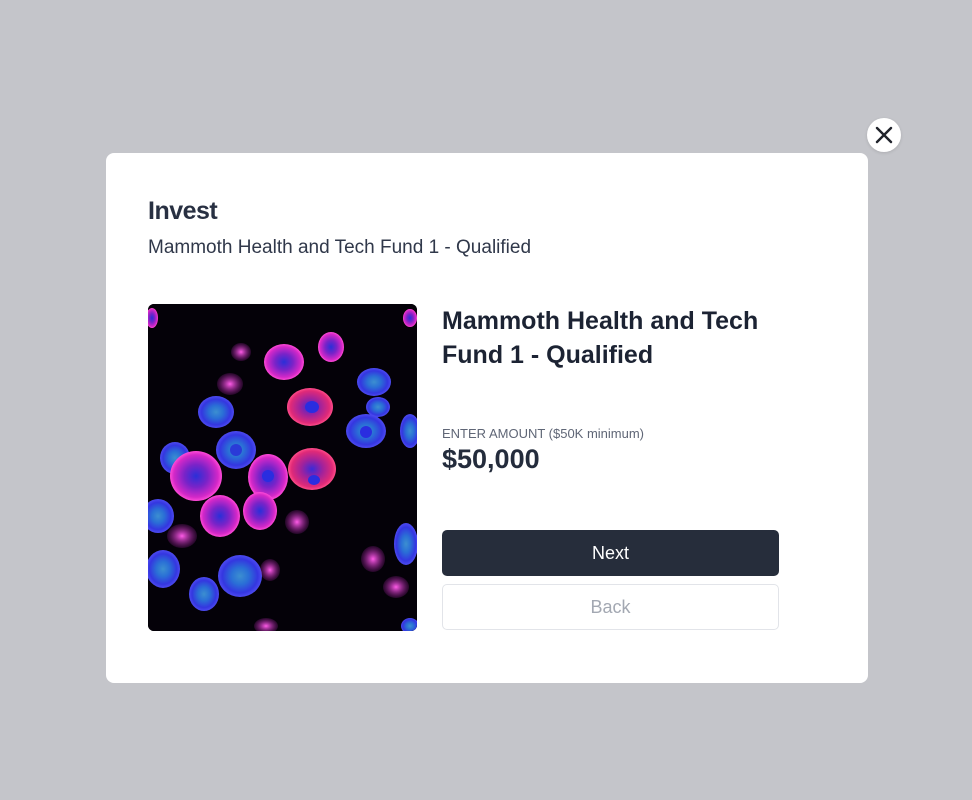 The image size is (972, 800). I want to click on close-button, so click(884, 135).